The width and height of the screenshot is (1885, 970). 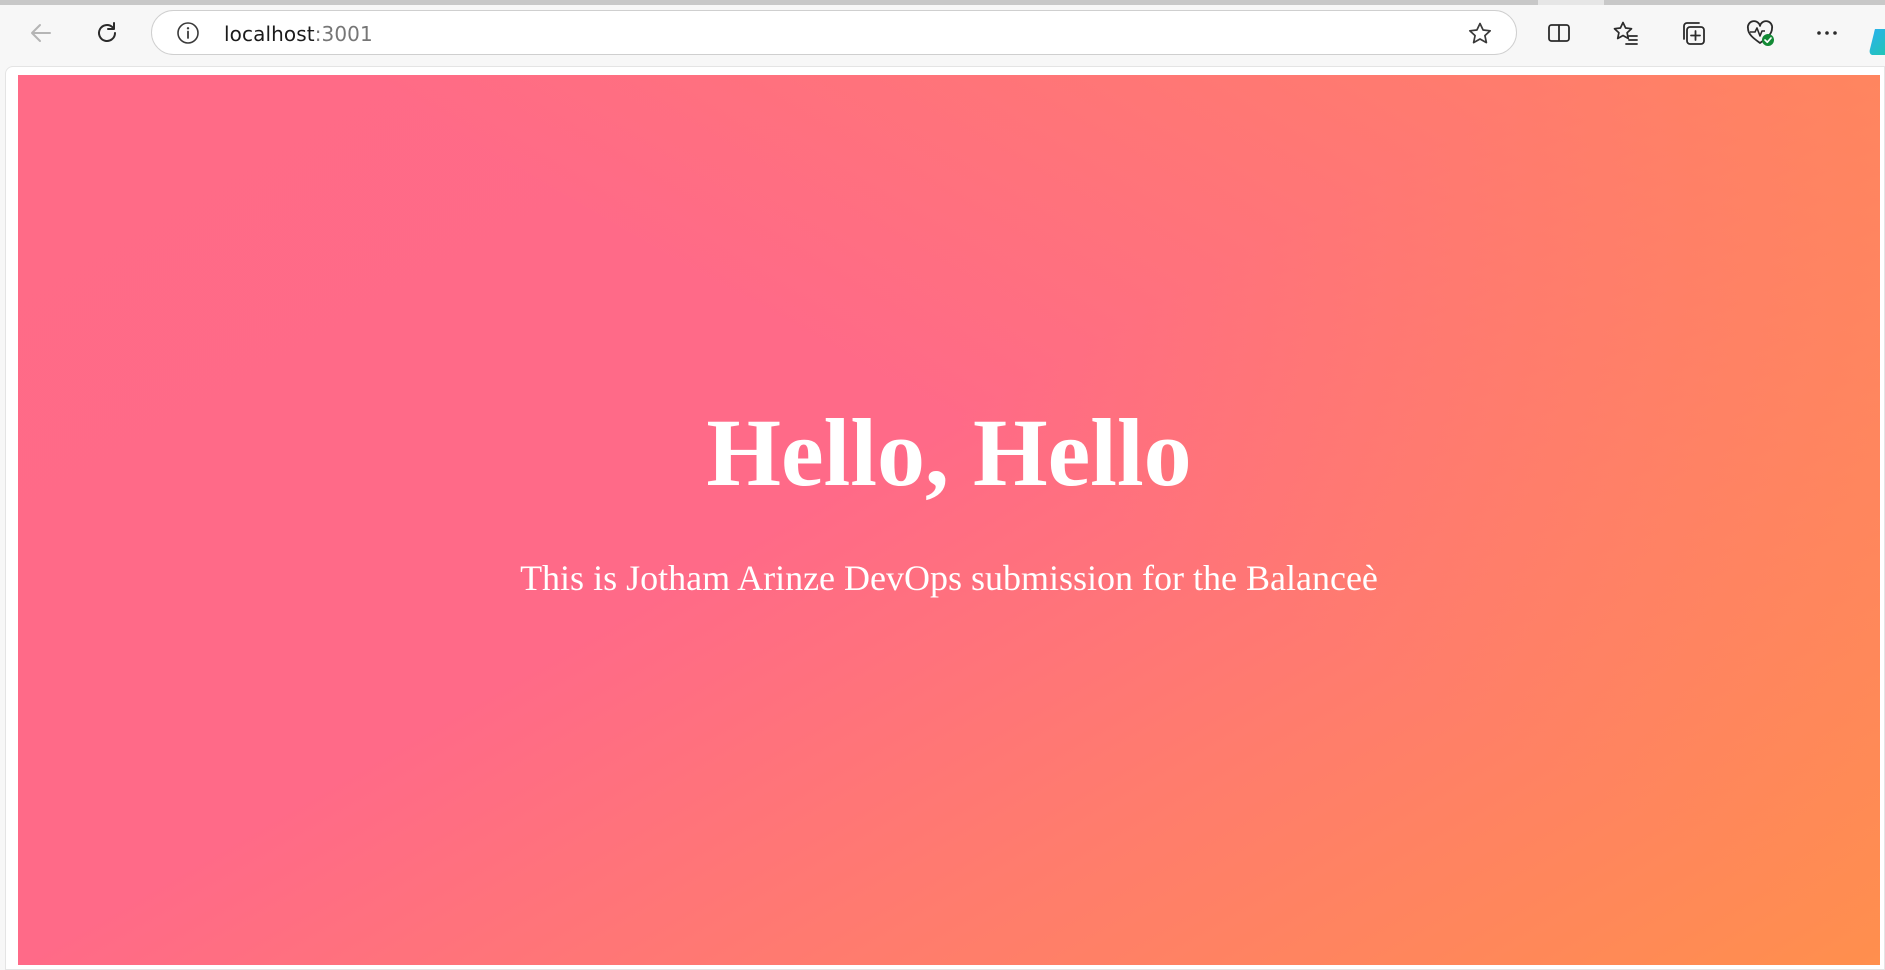 I want to click on favorites-icon, so click(x=1625, y=33).